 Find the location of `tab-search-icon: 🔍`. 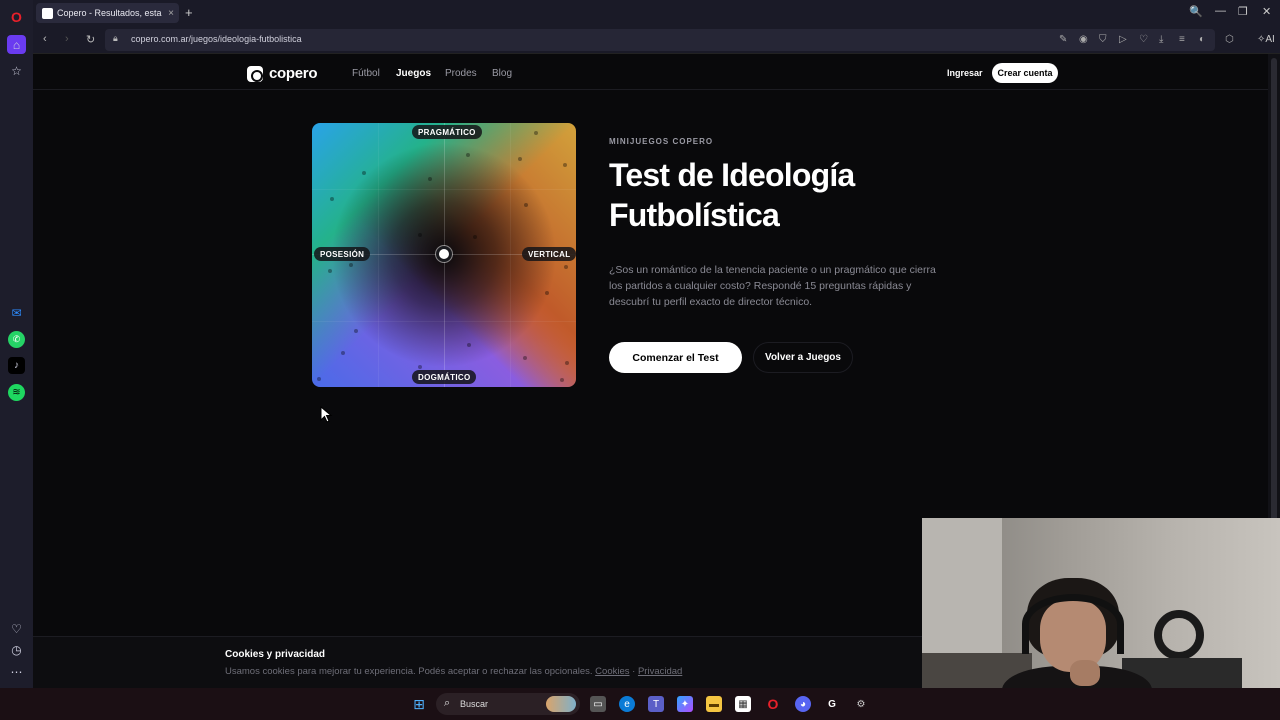

tab-search-icon: 🔍 is located at coordinates (1196, 11).